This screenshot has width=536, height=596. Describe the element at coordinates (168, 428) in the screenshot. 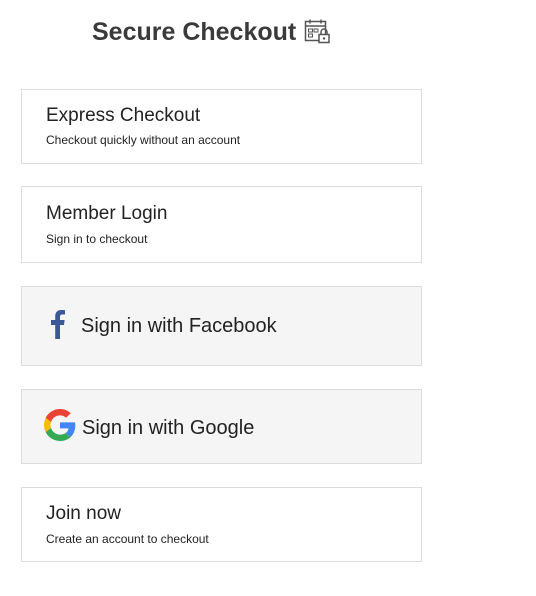

I see `google-signin-label: Sign in with Google` at that location.